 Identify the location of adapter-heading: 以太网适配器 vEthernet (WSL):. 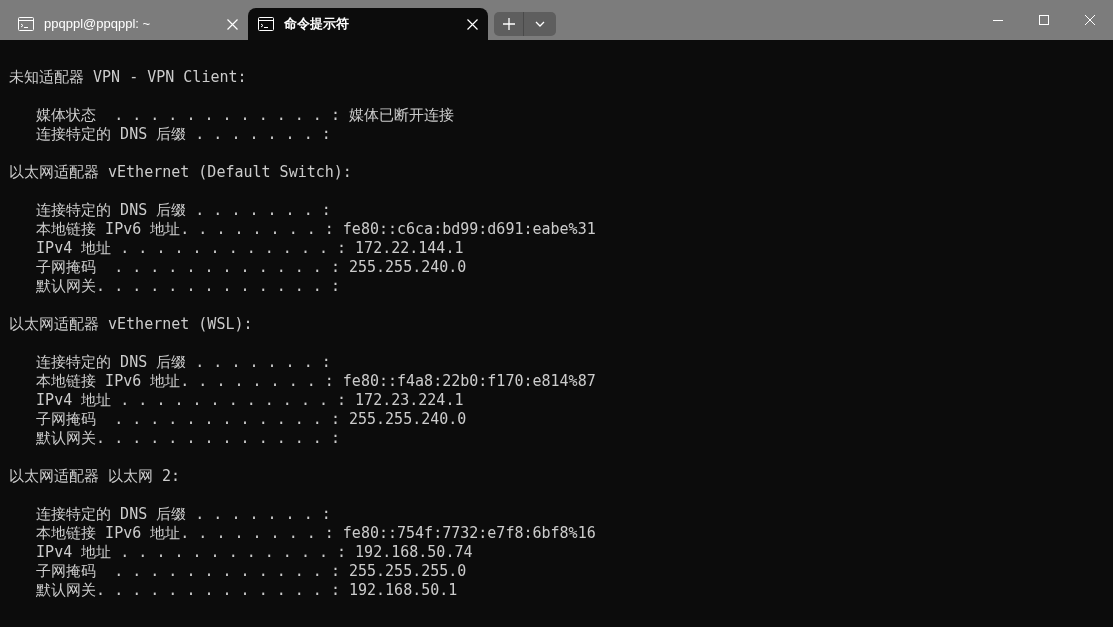
(131, 324).